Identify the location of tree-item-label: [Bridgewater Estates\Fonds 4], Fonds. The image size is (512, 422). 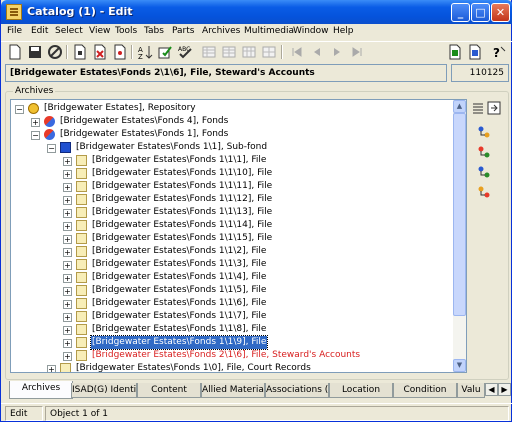
(144, 121).